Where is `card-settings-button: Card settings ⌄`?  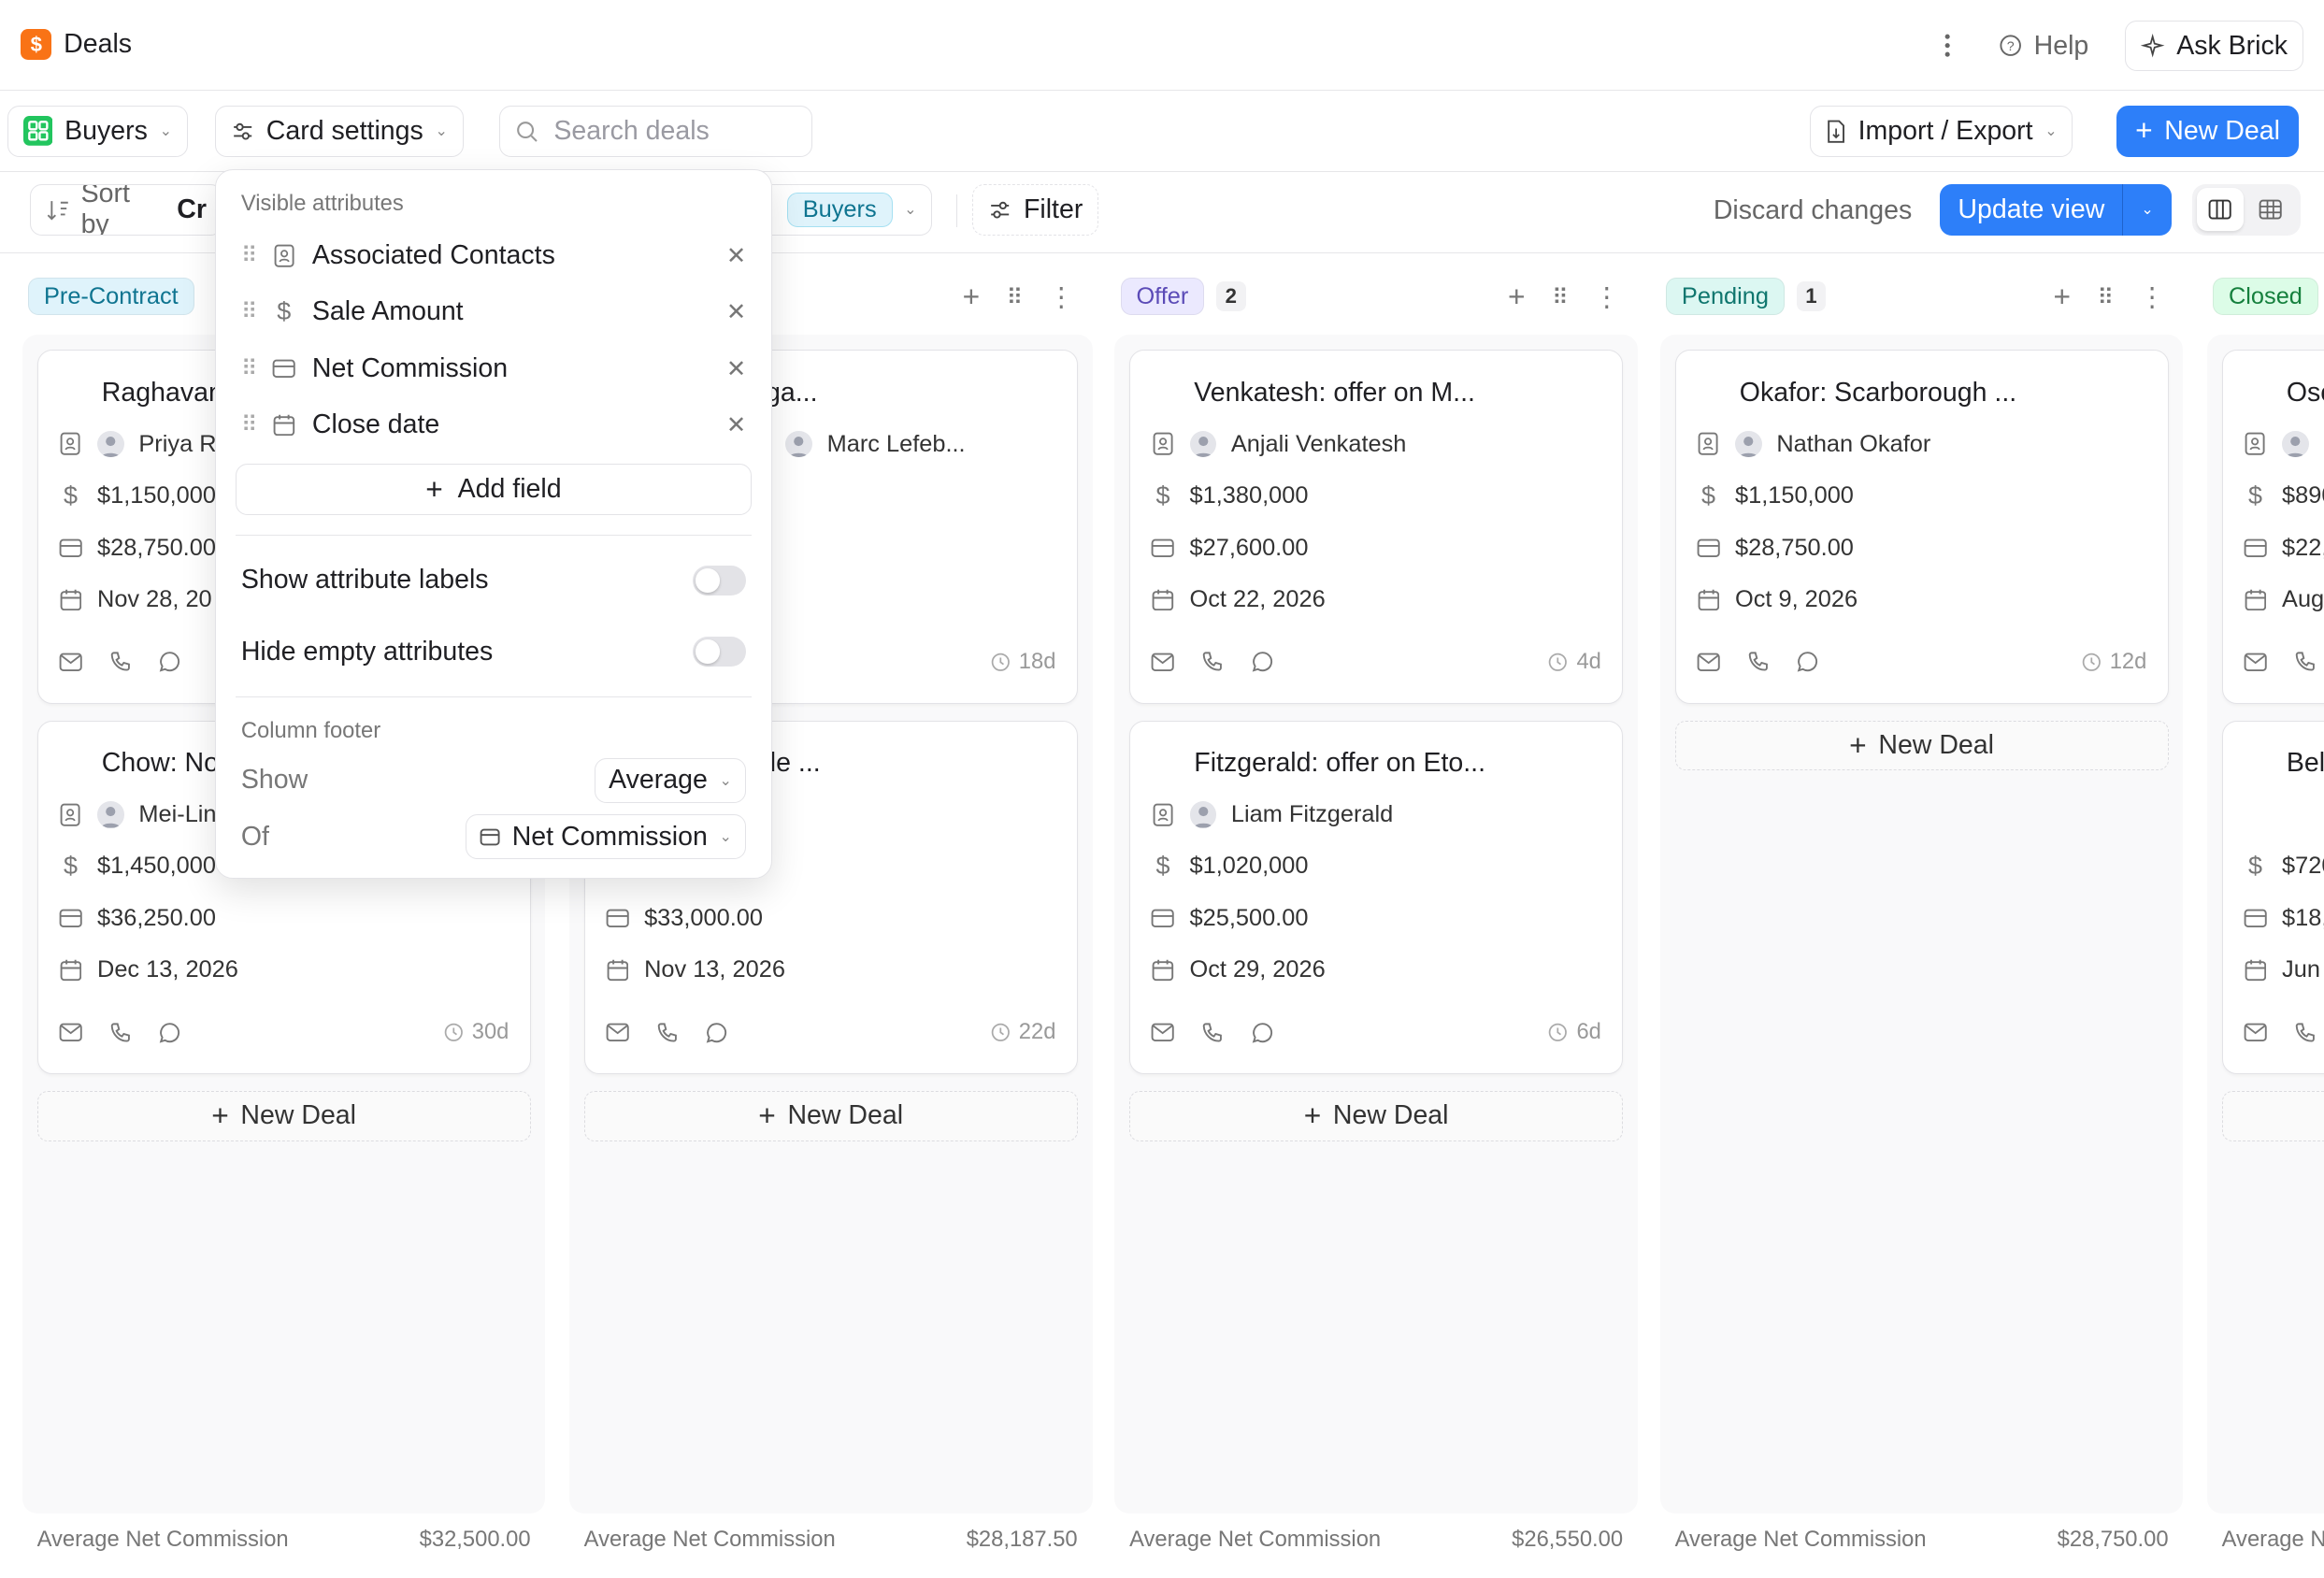 card-settings-button: Card settings ⌄ is located at coordinates (339, 131).